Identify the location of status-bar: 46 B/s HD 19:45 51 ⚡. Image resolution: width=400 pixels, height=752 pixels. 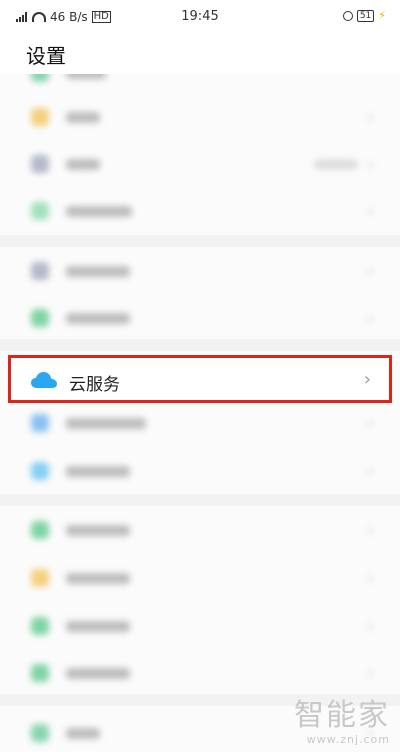
(200, 17).